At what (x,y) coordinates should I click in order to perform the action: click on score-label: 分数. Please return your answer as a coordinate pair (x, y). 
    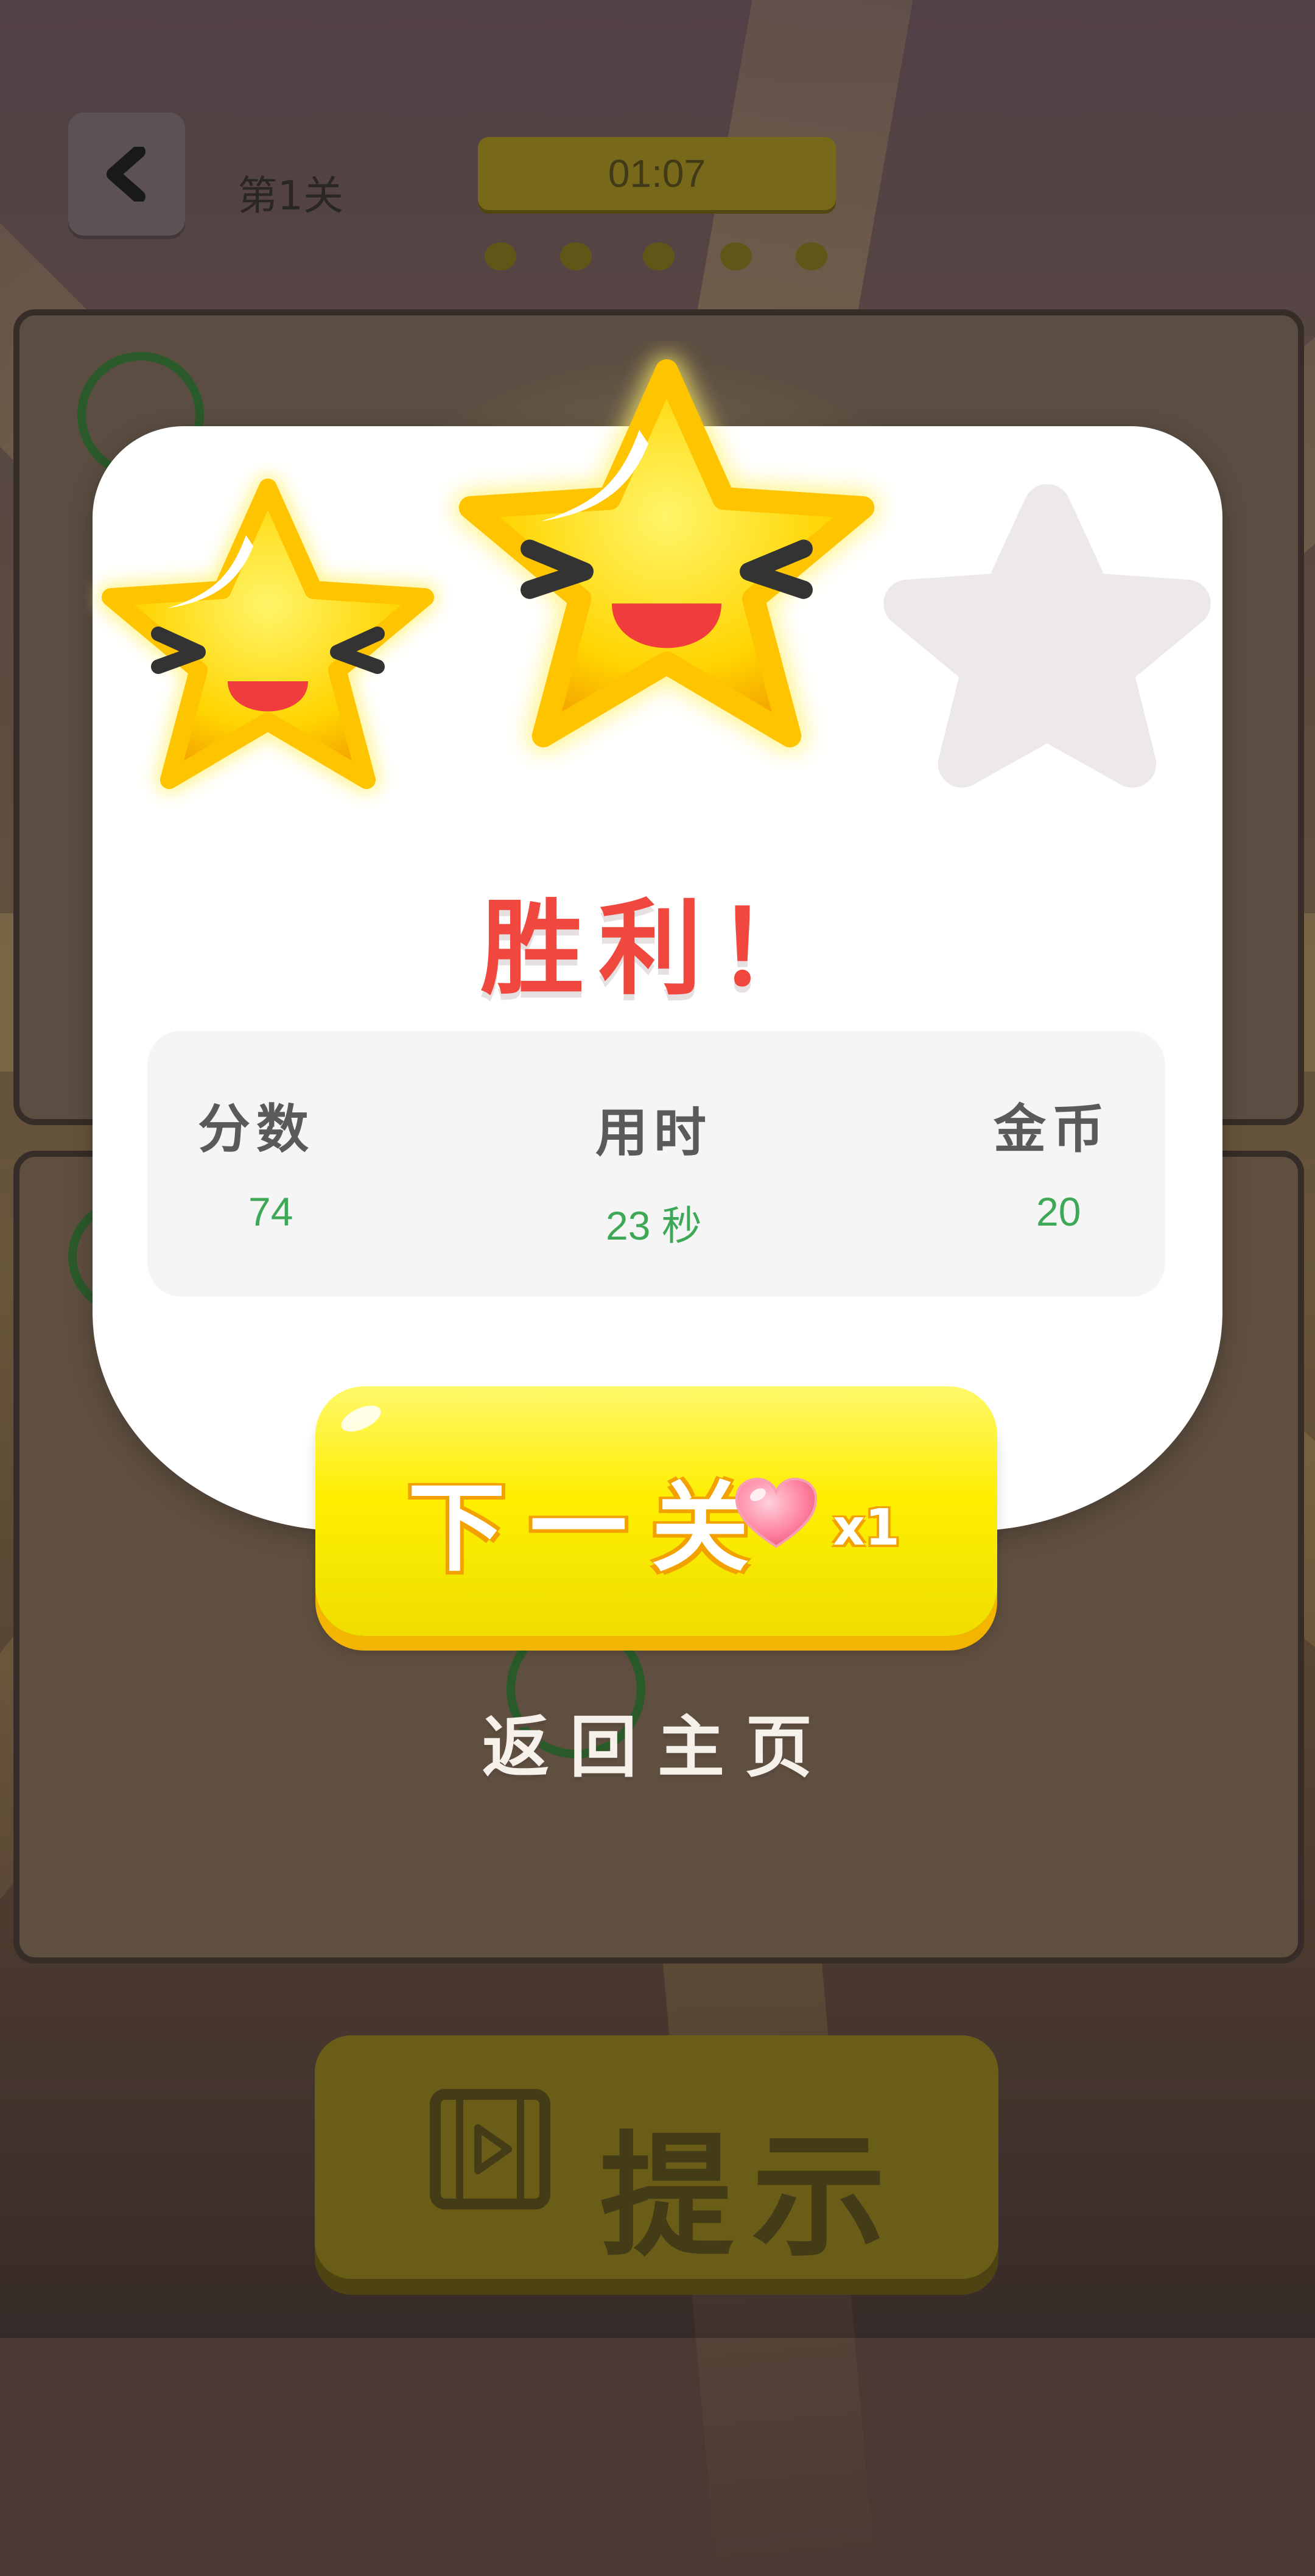
    Looking at the image, I should click on (256, 1129).